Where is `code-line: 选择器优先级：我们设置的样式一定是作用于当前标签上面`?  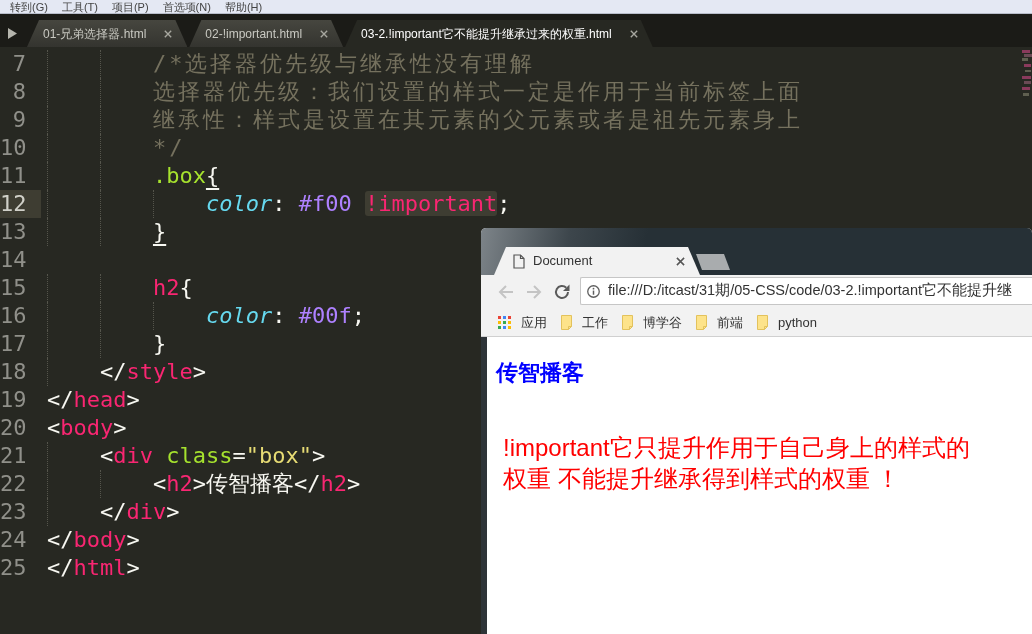 code-line: 选择器优先级：我们设置的样式一定是作用于当前标签上面 is located at coordinates (477, 92).